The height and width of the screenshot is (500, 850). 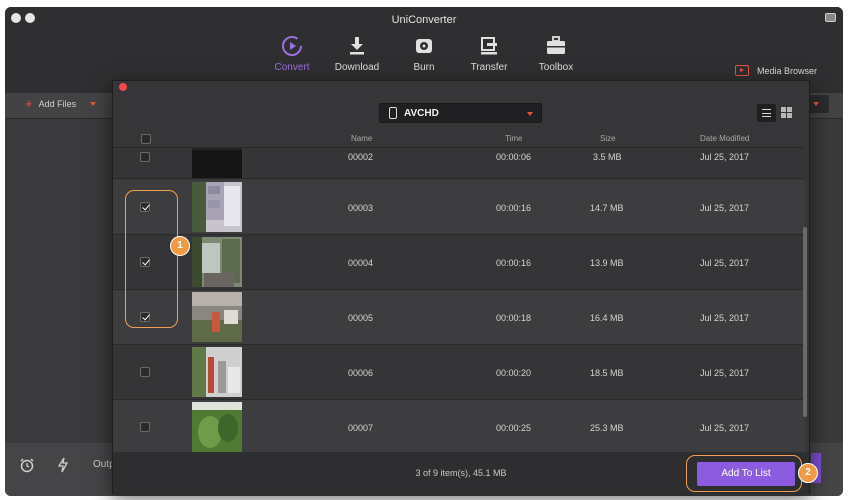 What do you see at coordinates (724, 138) in the screenshot?
I see `col-date-modified: Date Modified` at bounding box center [724, 138].